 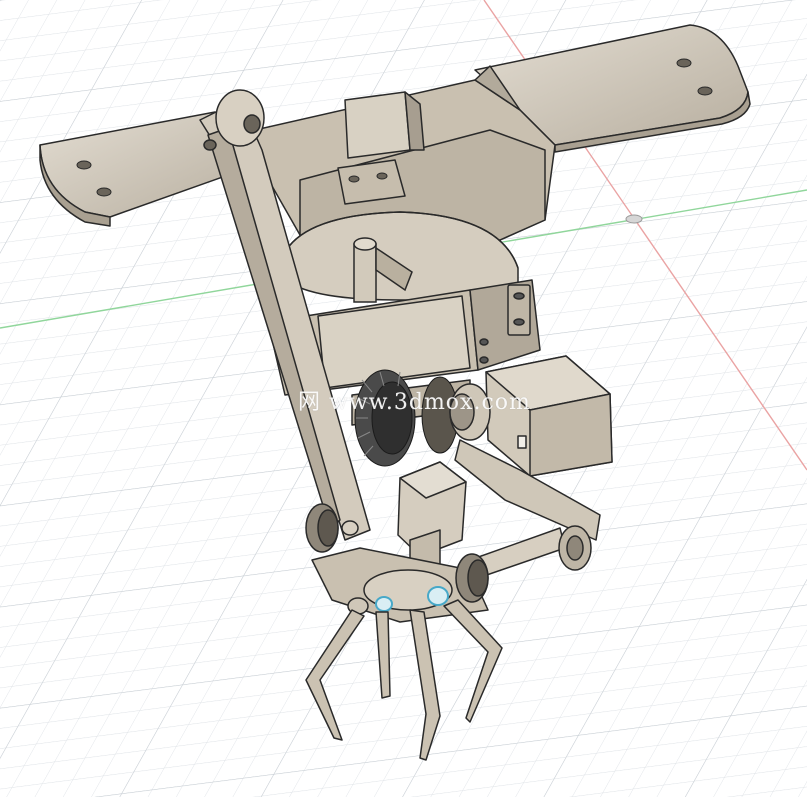 I want to click on knurled-knob-right, so click(x=472, y=578).